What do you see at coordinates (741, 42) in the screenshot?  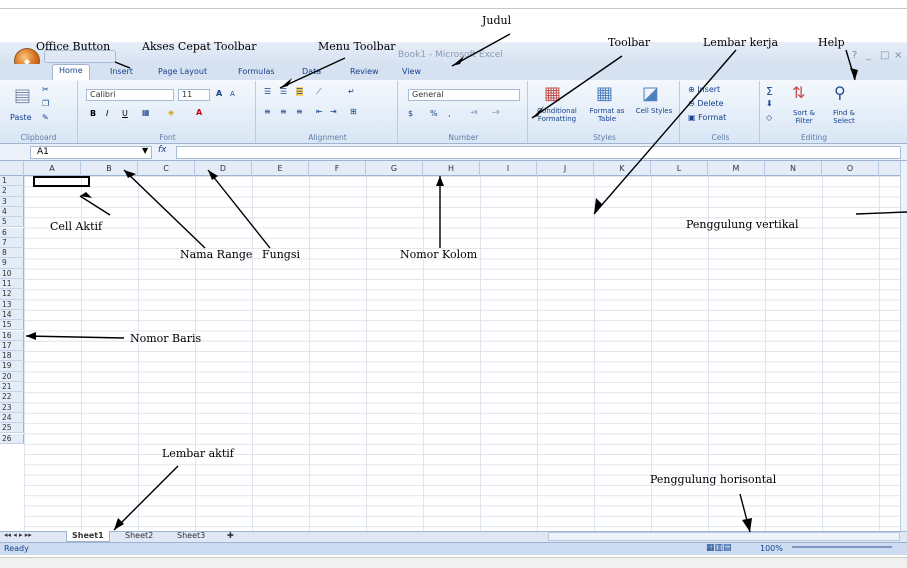 I see `annotation-lembar-kerja: Lembar kerja` at bounding box center [741, 42].